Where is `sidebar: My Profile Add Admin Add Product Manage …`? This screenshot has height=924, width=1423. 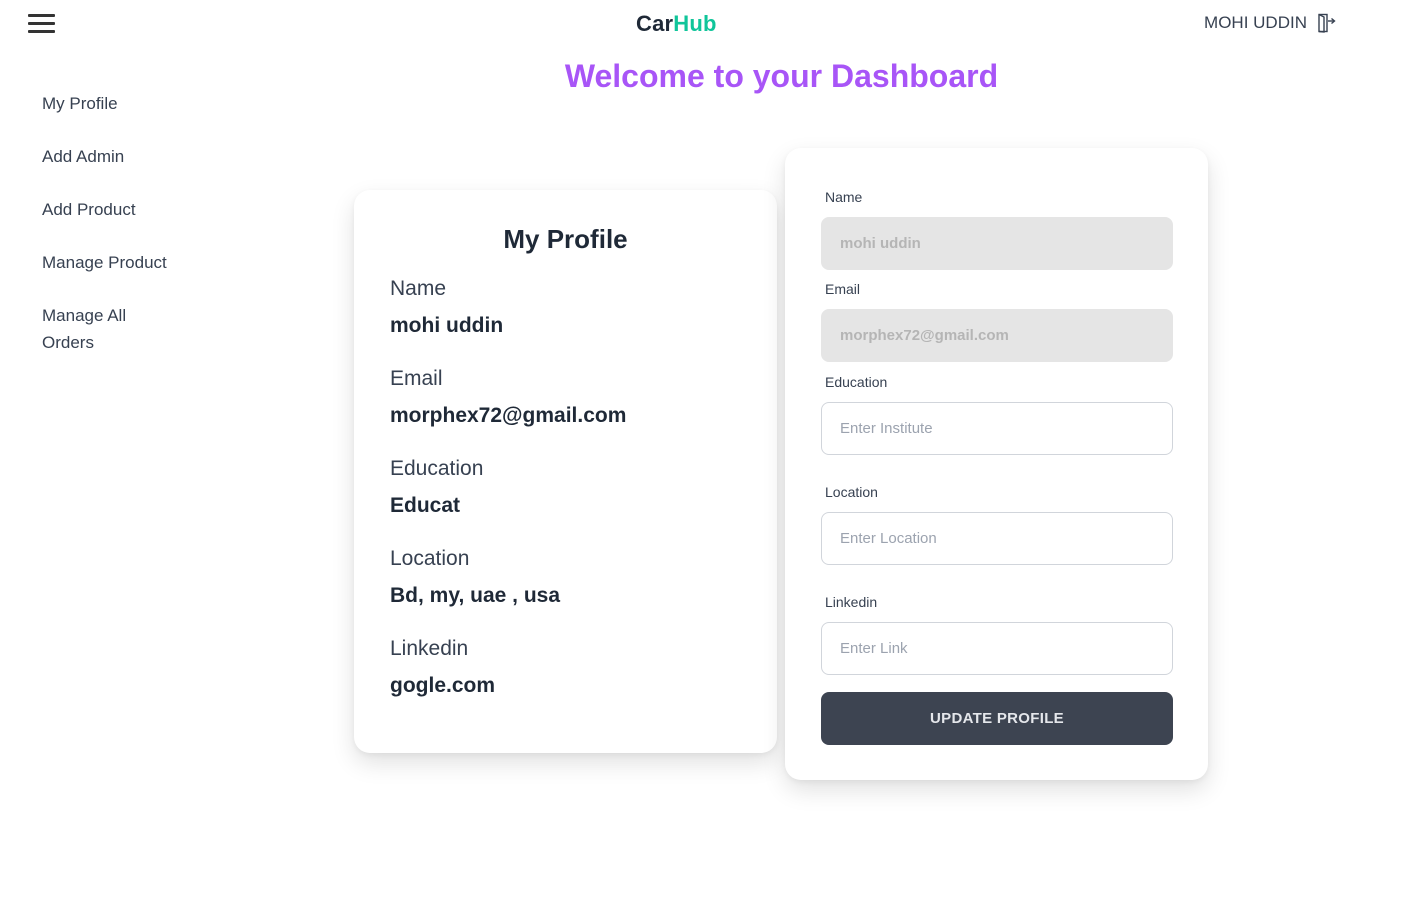 sidebar: My Profile Add Admin Add Product Manage … is located at coordinates (122, 236).